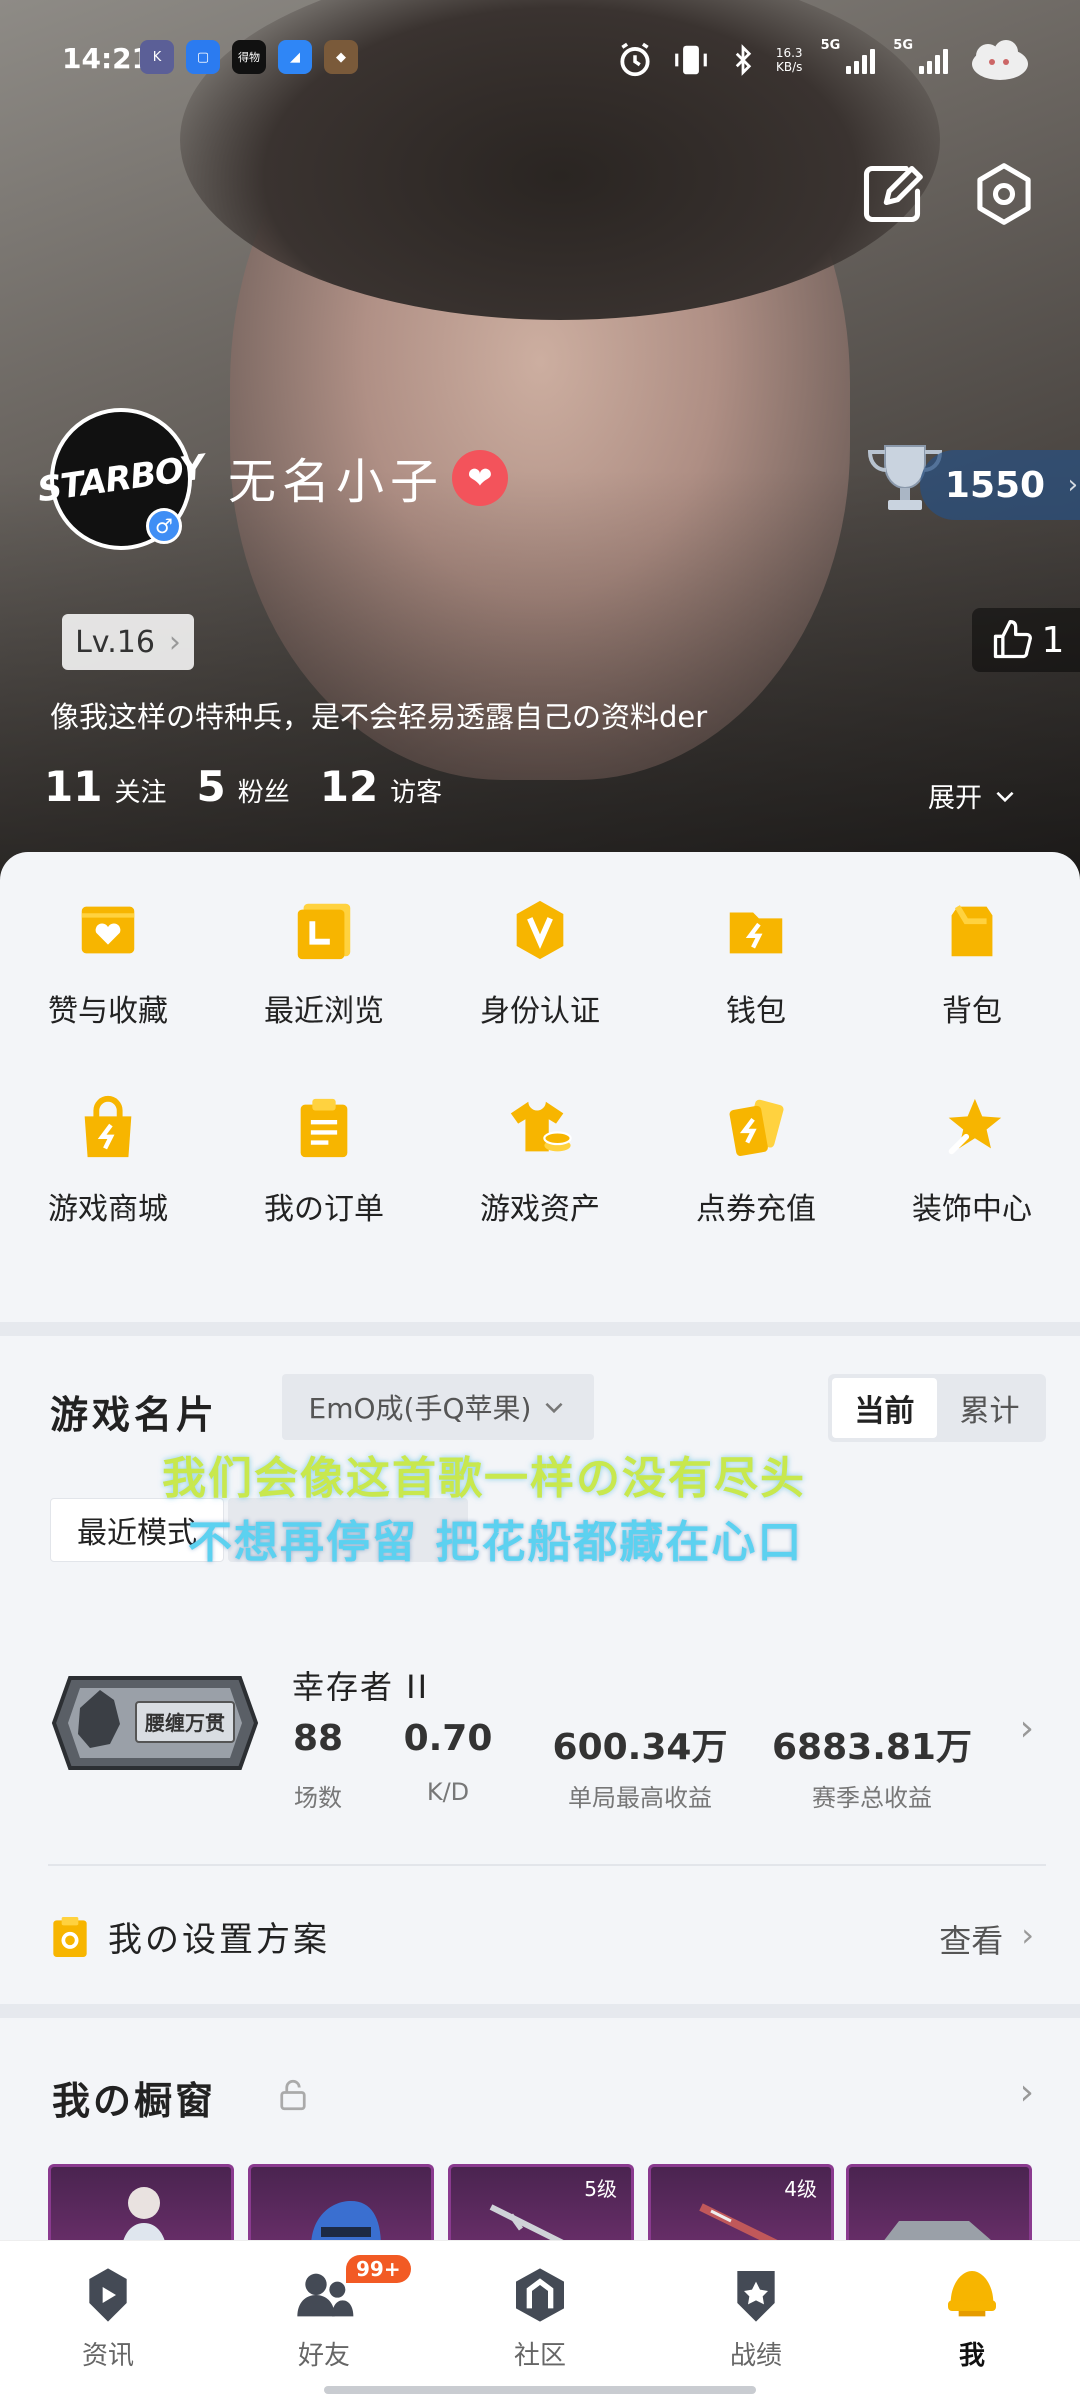  Describe the element at coordinates (140, 790) in the screenshot. I see `follow-label: 关注` at that location.